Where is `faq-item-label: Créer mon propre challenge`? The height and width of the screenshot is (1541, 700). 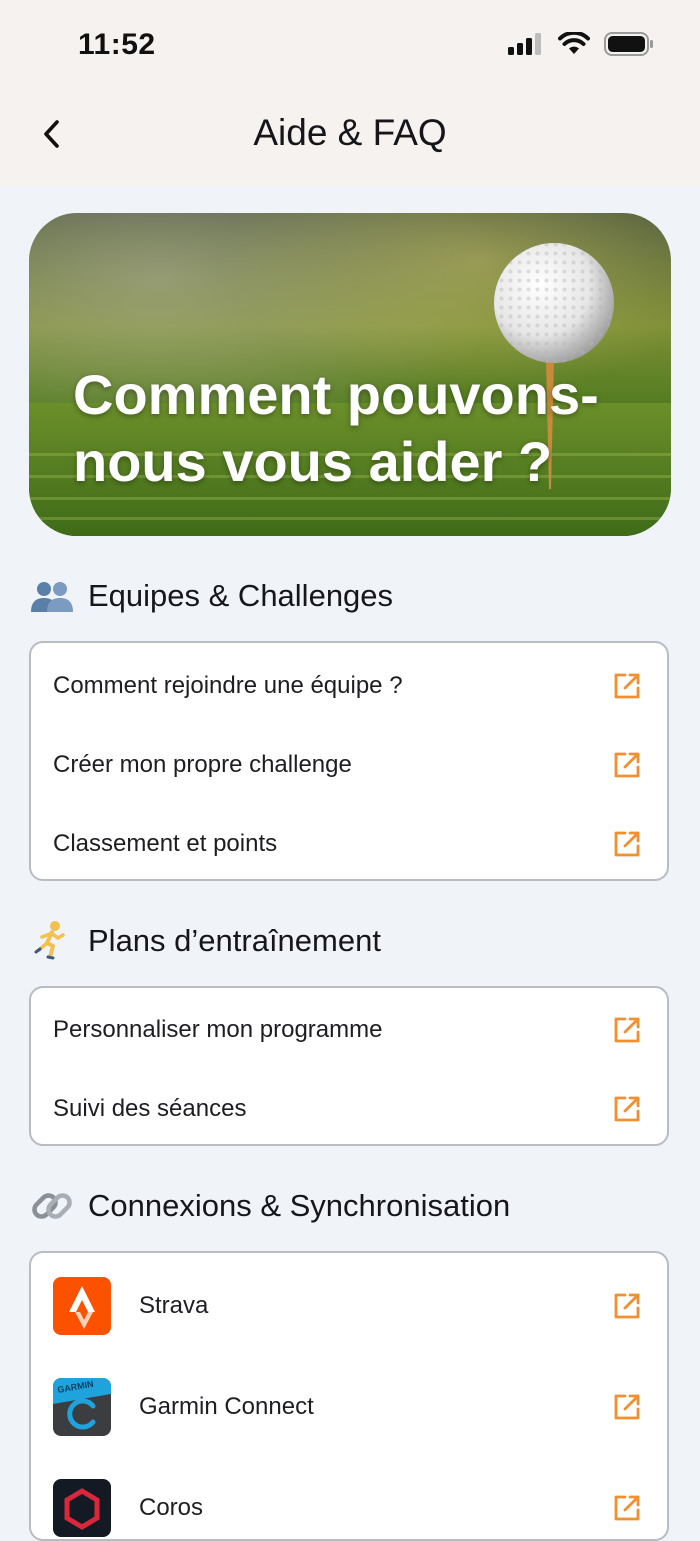 faq-item-label: Créer mon propre challenge is located at coordinates (202, 764).